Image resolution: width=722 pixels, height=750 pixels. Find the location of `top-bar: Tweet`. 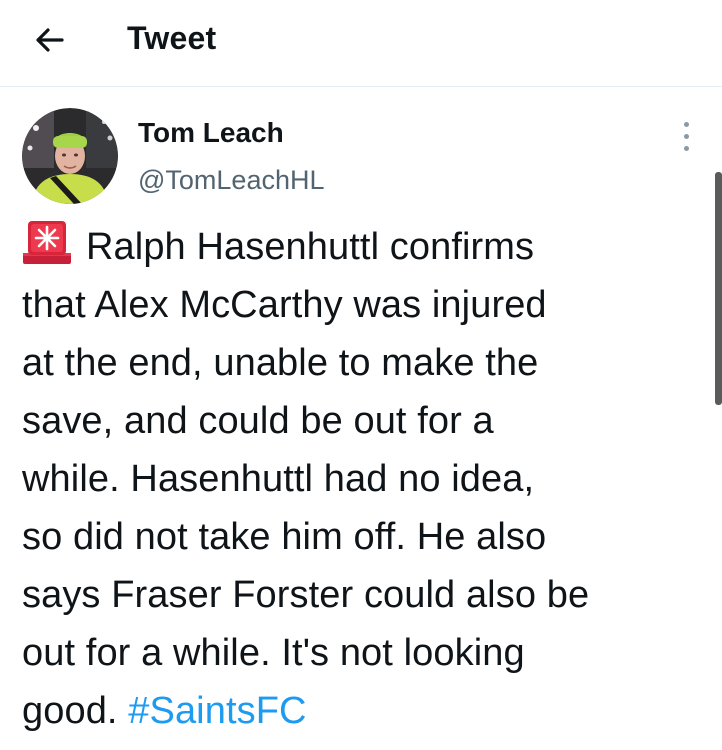

top-bar: Tweet is located at coordinates (361, 43).